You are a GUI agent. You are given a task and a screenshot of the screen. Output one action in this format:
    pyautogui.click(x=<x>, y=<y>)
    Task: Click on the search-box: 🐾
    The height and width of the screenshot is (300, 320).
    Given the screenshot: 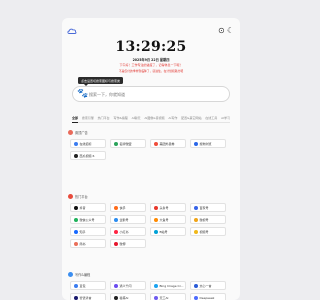 What is the action you would take?
    pyautogui.click(x=151, y=94)
    